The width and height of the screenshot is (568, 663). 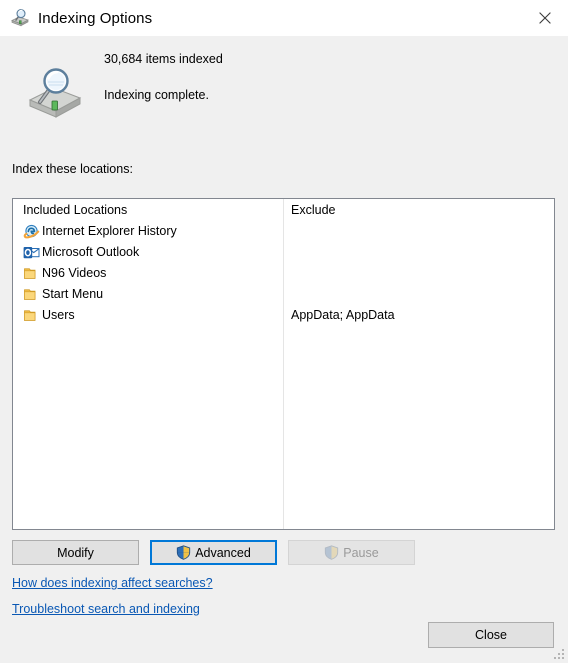 I want to click on modify-button: Modify, so click(x=75, y=552).